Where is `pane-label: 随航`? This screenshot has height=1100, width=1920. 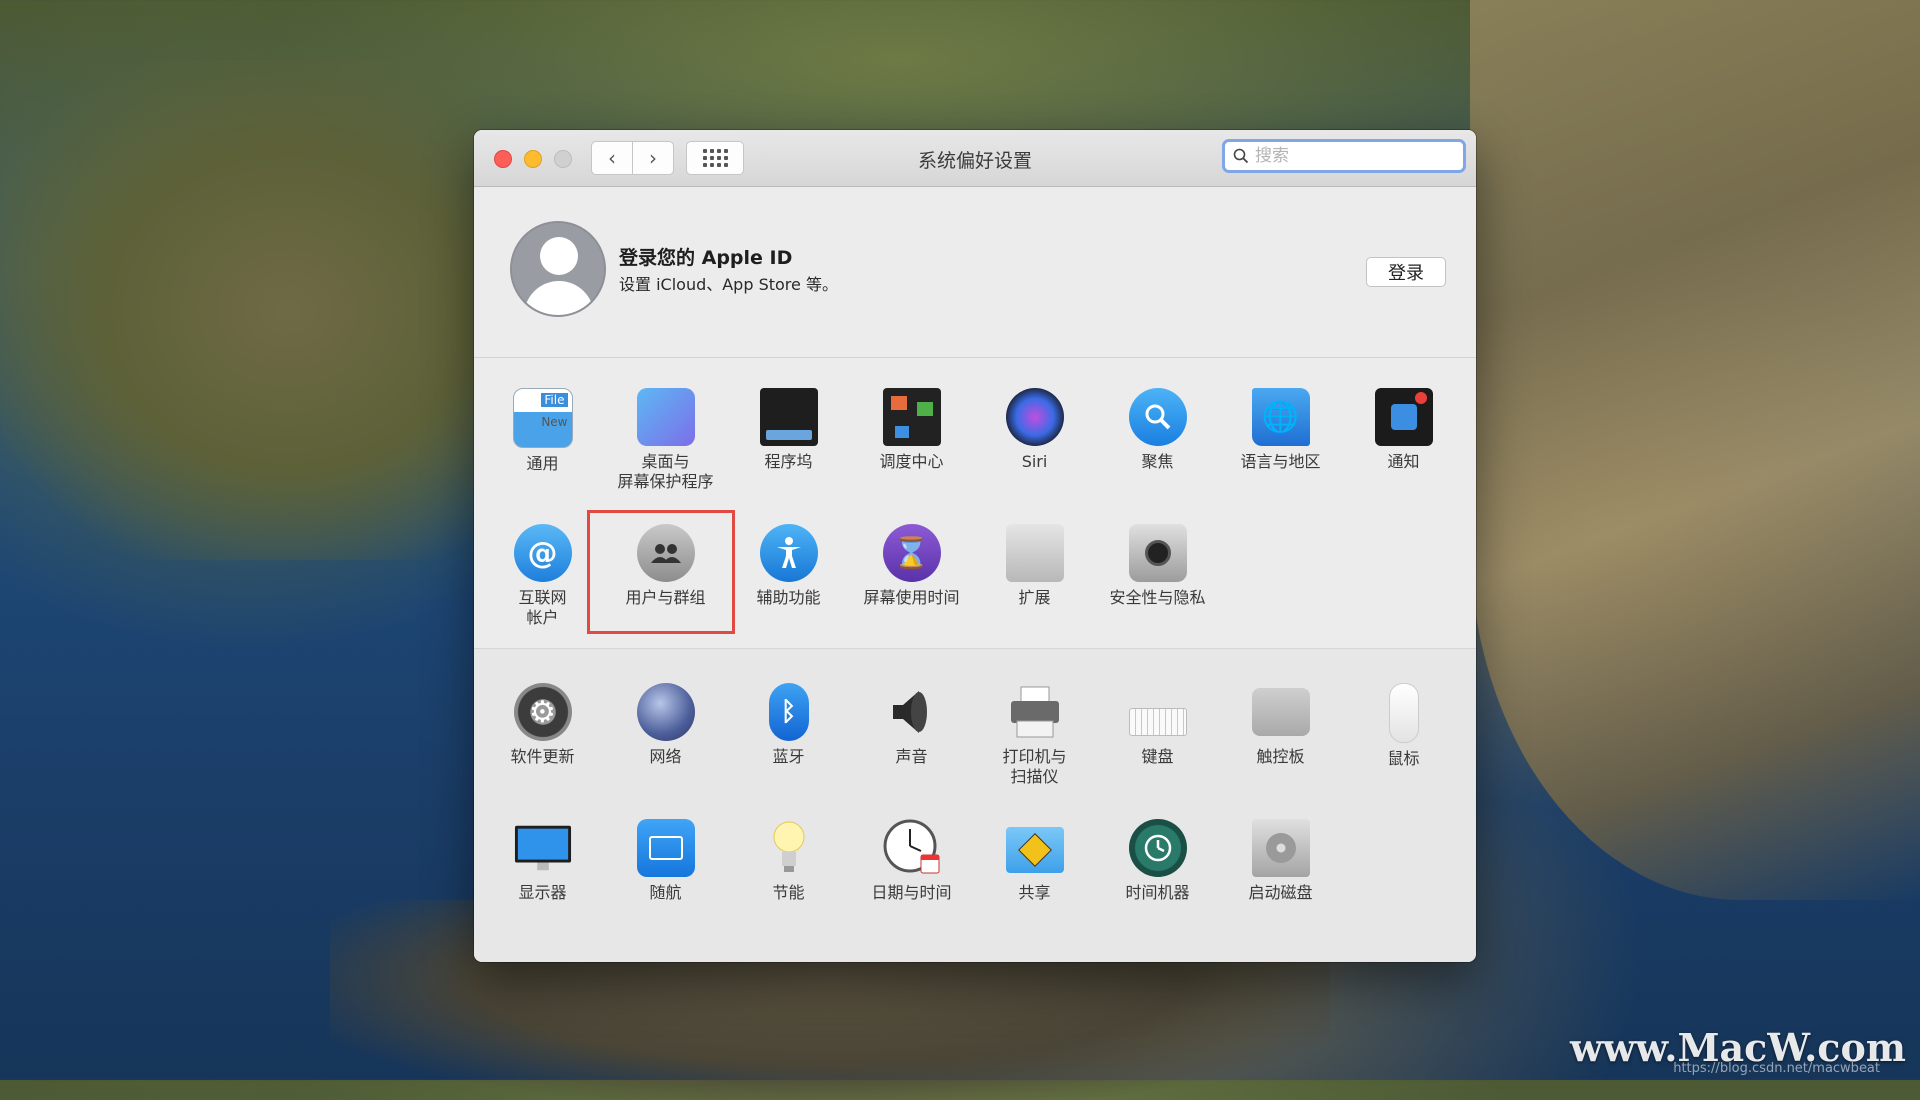
pane-label: 随航 is located at coordinates (665, 892).